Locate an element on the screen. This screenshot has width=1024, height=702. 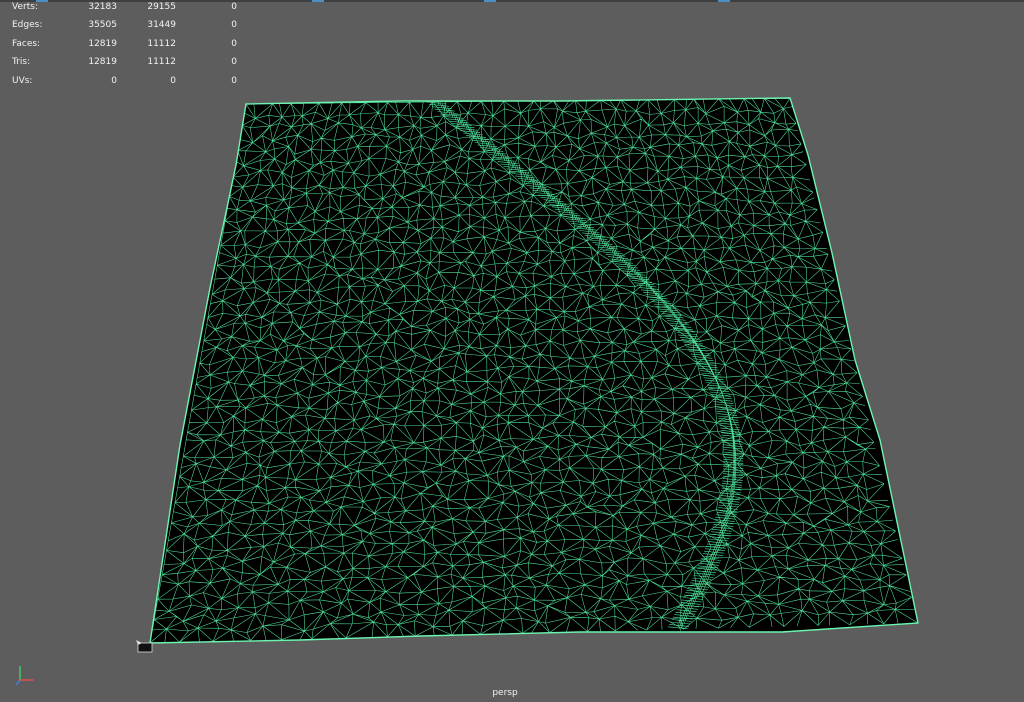
view-axis-gizmo is located at coordinates (24, 676).